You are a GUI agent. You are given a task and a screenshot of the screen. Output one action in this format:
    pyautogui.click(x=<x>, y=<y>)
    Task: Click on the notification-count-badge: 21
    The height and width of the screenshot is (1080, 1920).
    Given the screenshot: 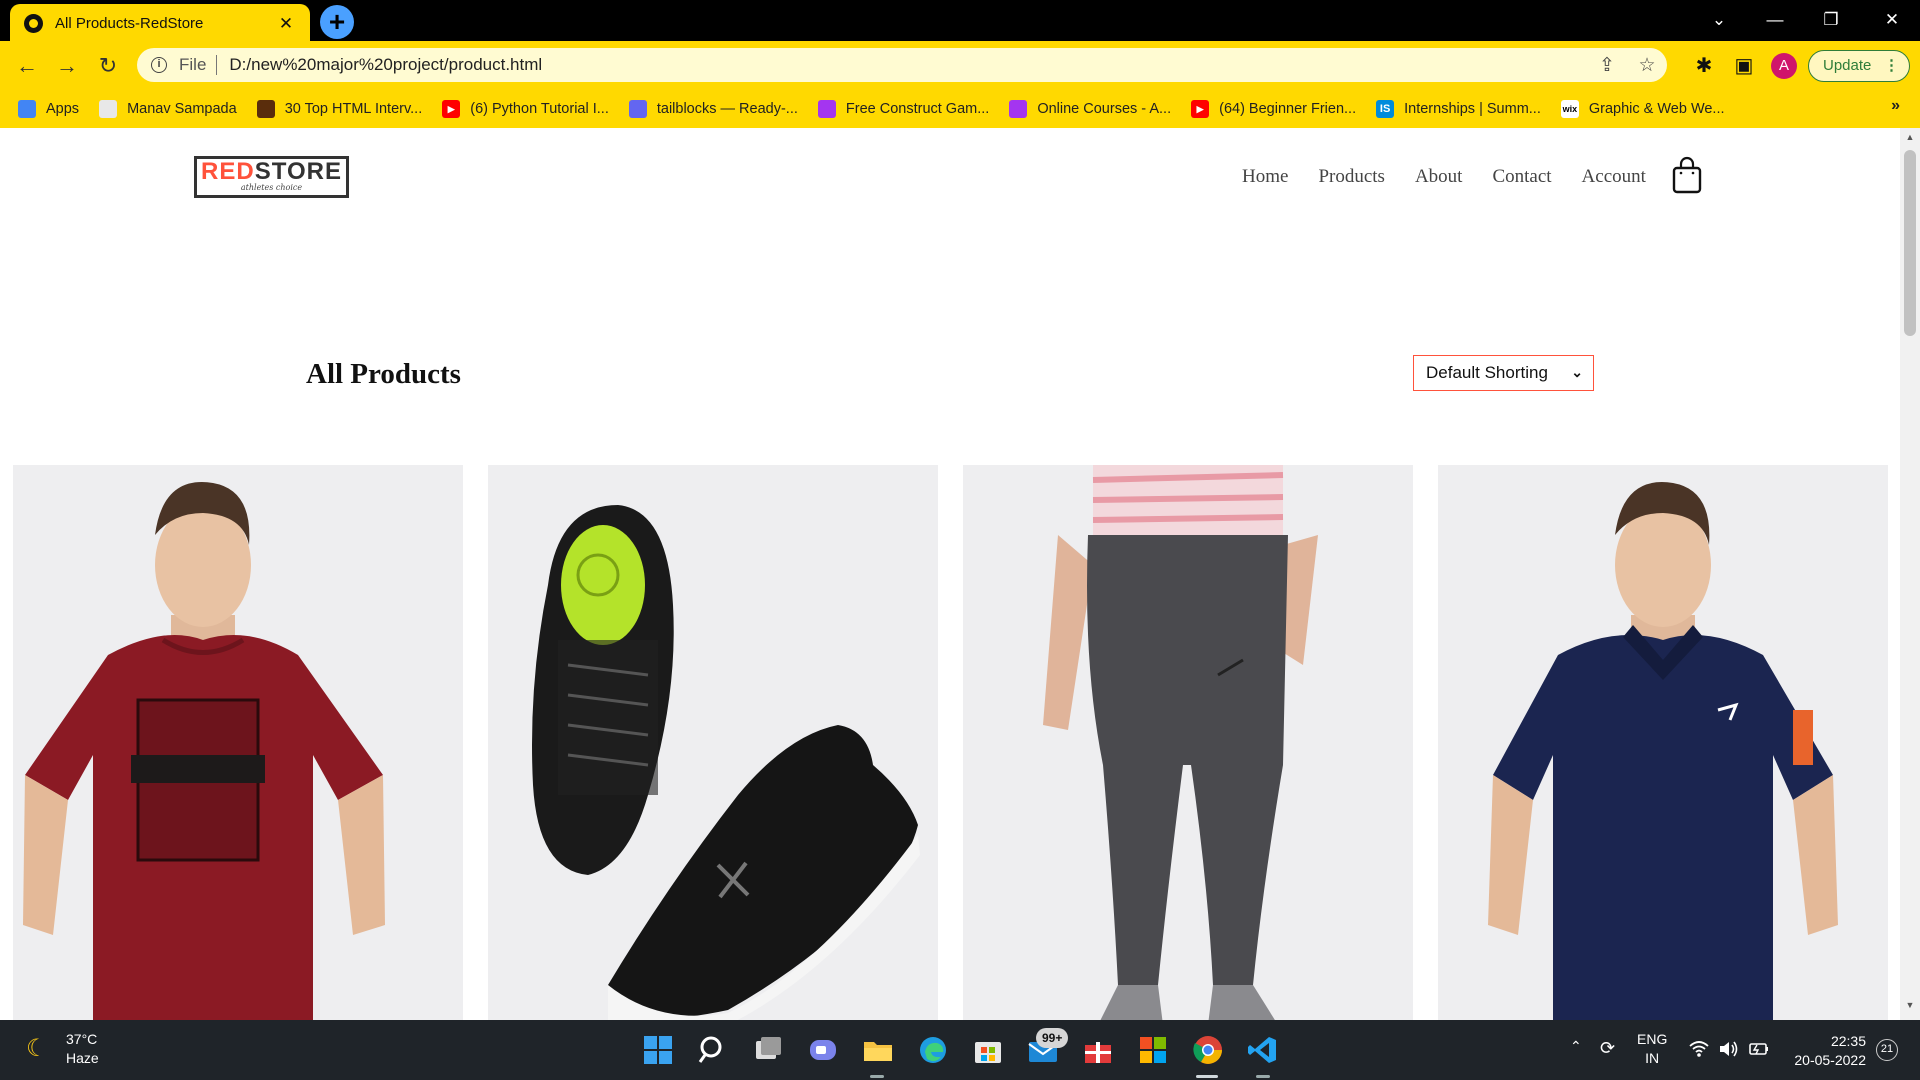 What is the action you would take?
    pyautogui.click(x=1887, y=1050)
    